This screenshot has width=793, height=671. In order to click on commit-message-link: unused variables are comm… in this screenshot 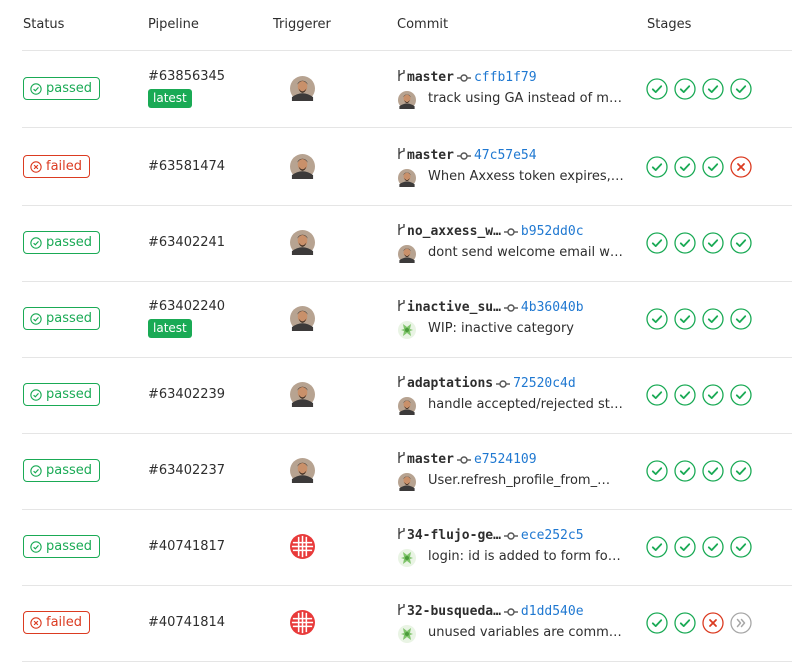, I will do `click(525, 632)`.